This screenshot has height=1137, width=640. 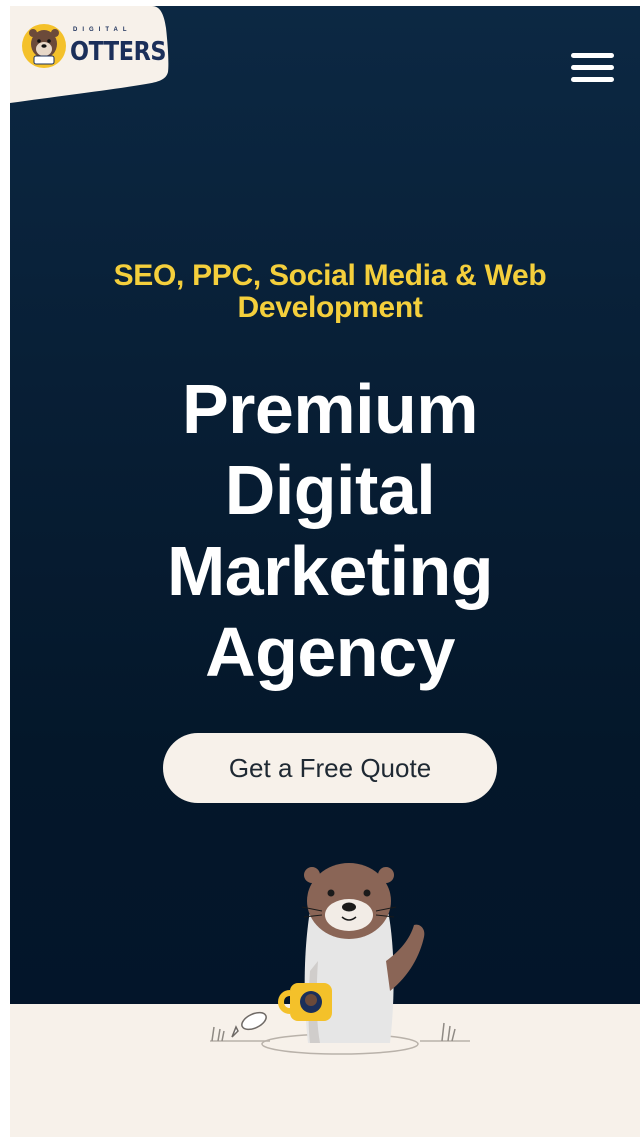 What do you see at coordinates (330, 409) in the screenshot?
I see `headline-line: Premium` at bounding box center [330, 409].